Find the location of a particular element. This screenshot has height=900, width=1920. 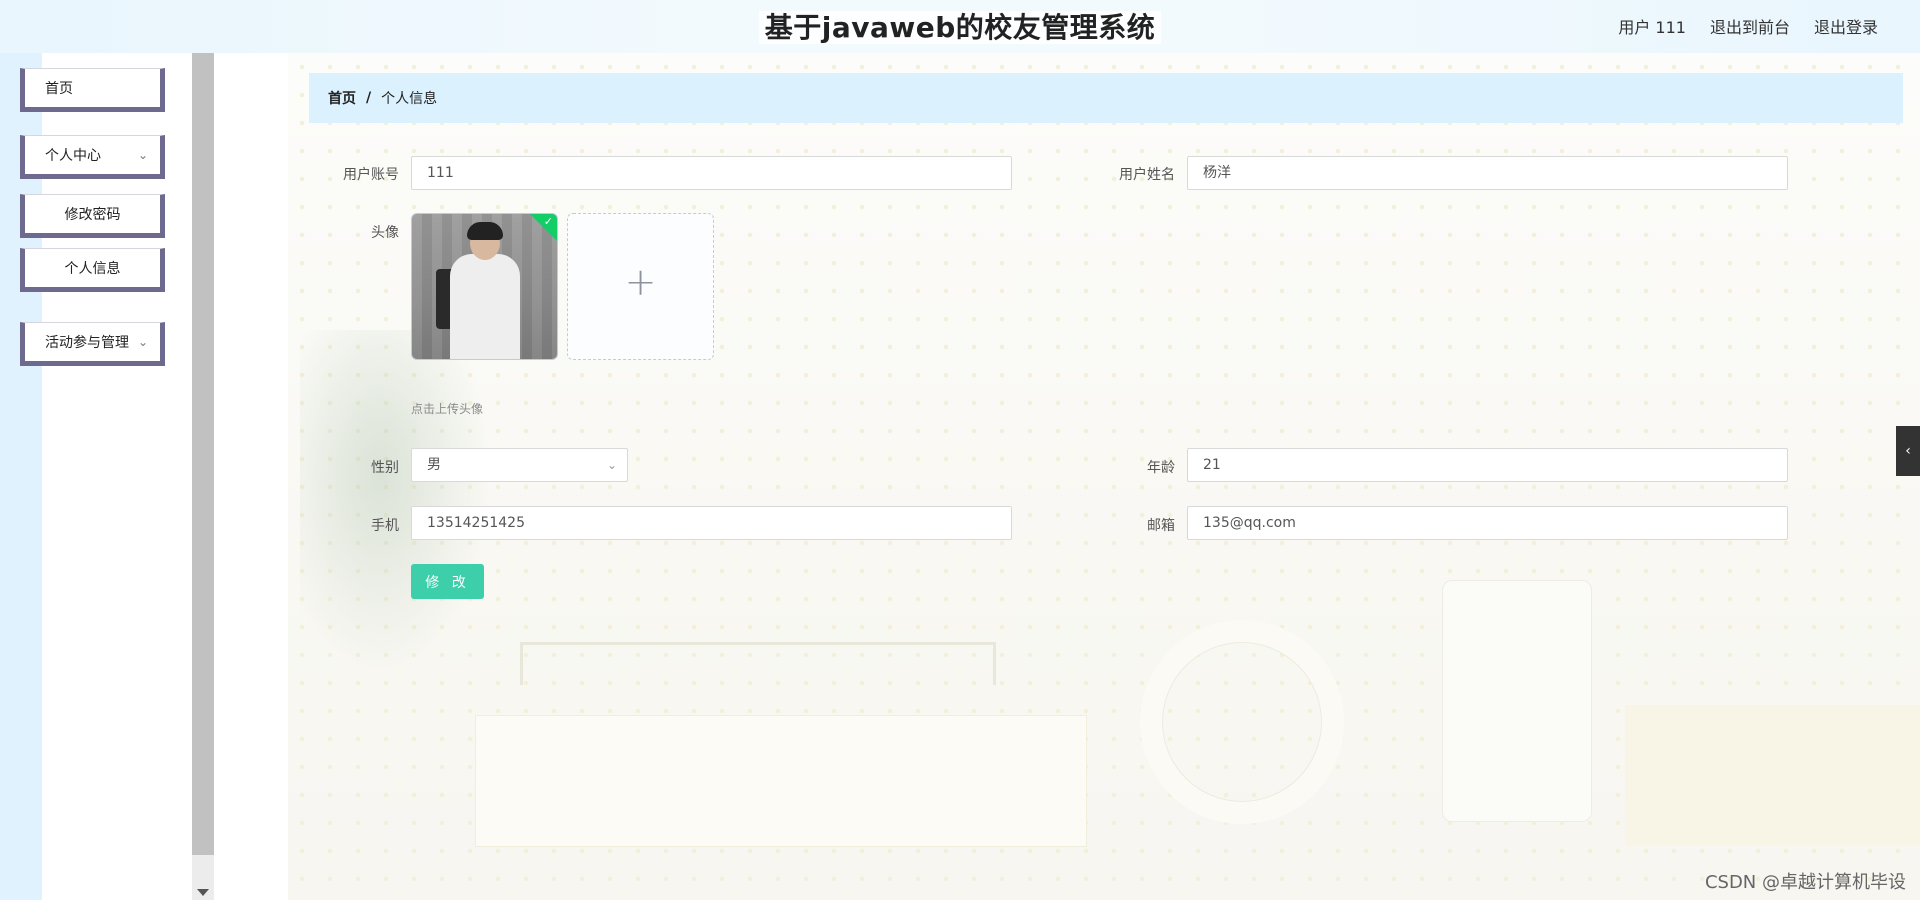

sidebar-item-label: 活动参与管理 is located at coordinates (87, 343).